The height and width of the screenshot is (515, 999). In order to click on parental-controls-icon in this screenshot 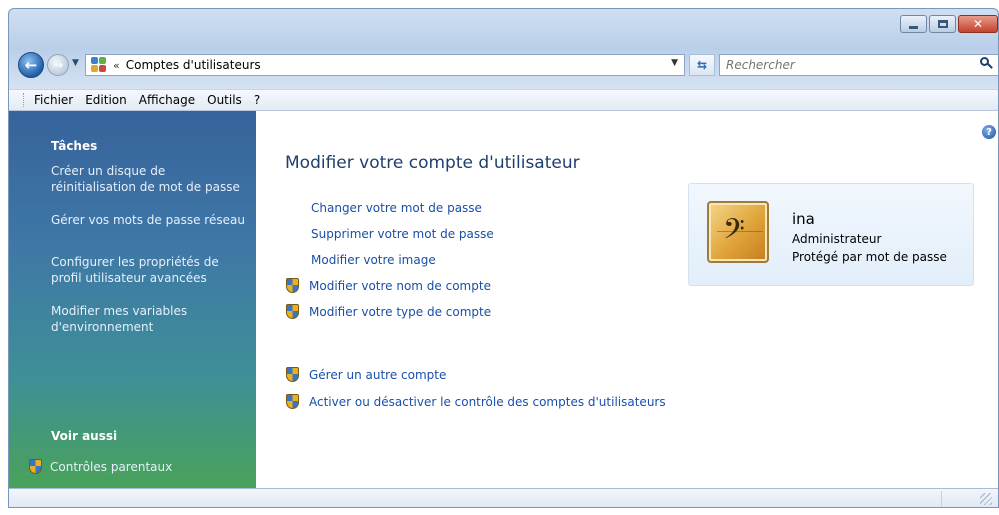, I will do `click(35, 466)`.